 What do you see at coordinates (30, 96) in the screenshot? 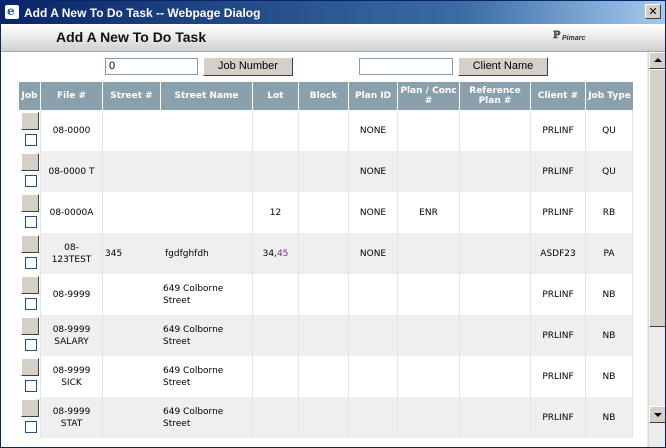
I see `col-job: Job` at bounding box center [30, 96].